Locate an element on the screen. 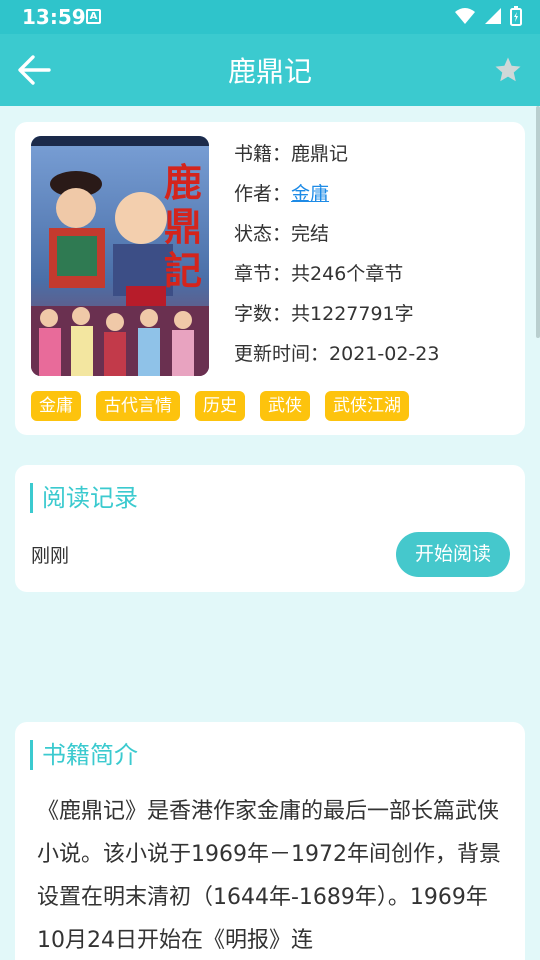 This screenshot has height=960, width=540. last-read-time: 刚刚 is located at coordinates (50, 556).